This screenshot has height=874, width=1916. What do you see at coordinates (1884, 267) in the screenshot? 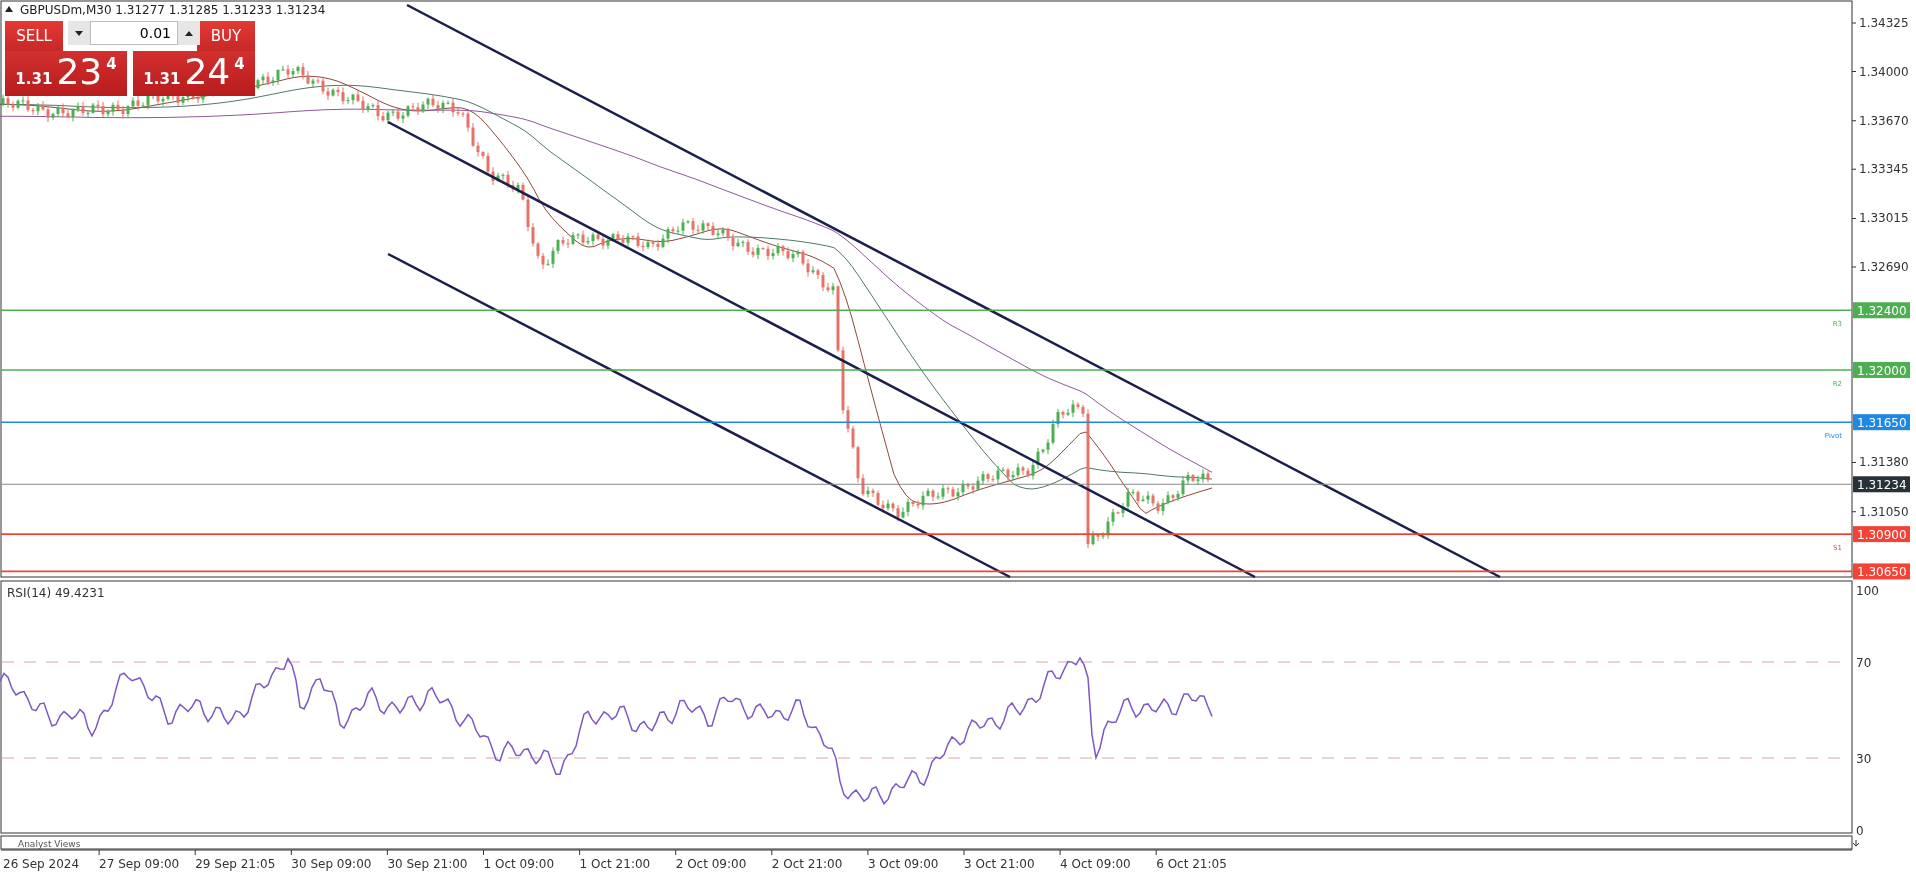
I see `price-axis-label: 1.32690` at bounding box center [1884, 267].